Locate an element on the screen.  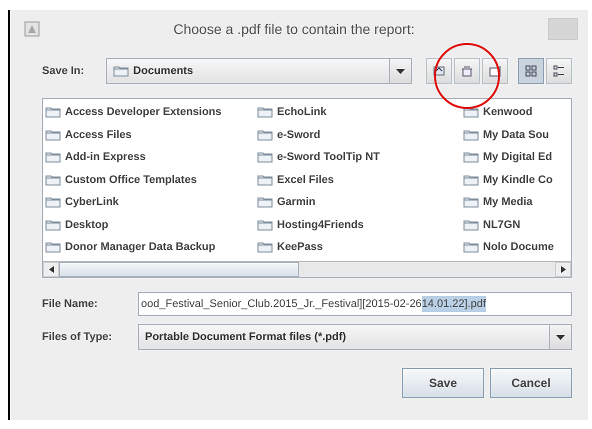
details-view-icon is located at coordinates (559, 71).